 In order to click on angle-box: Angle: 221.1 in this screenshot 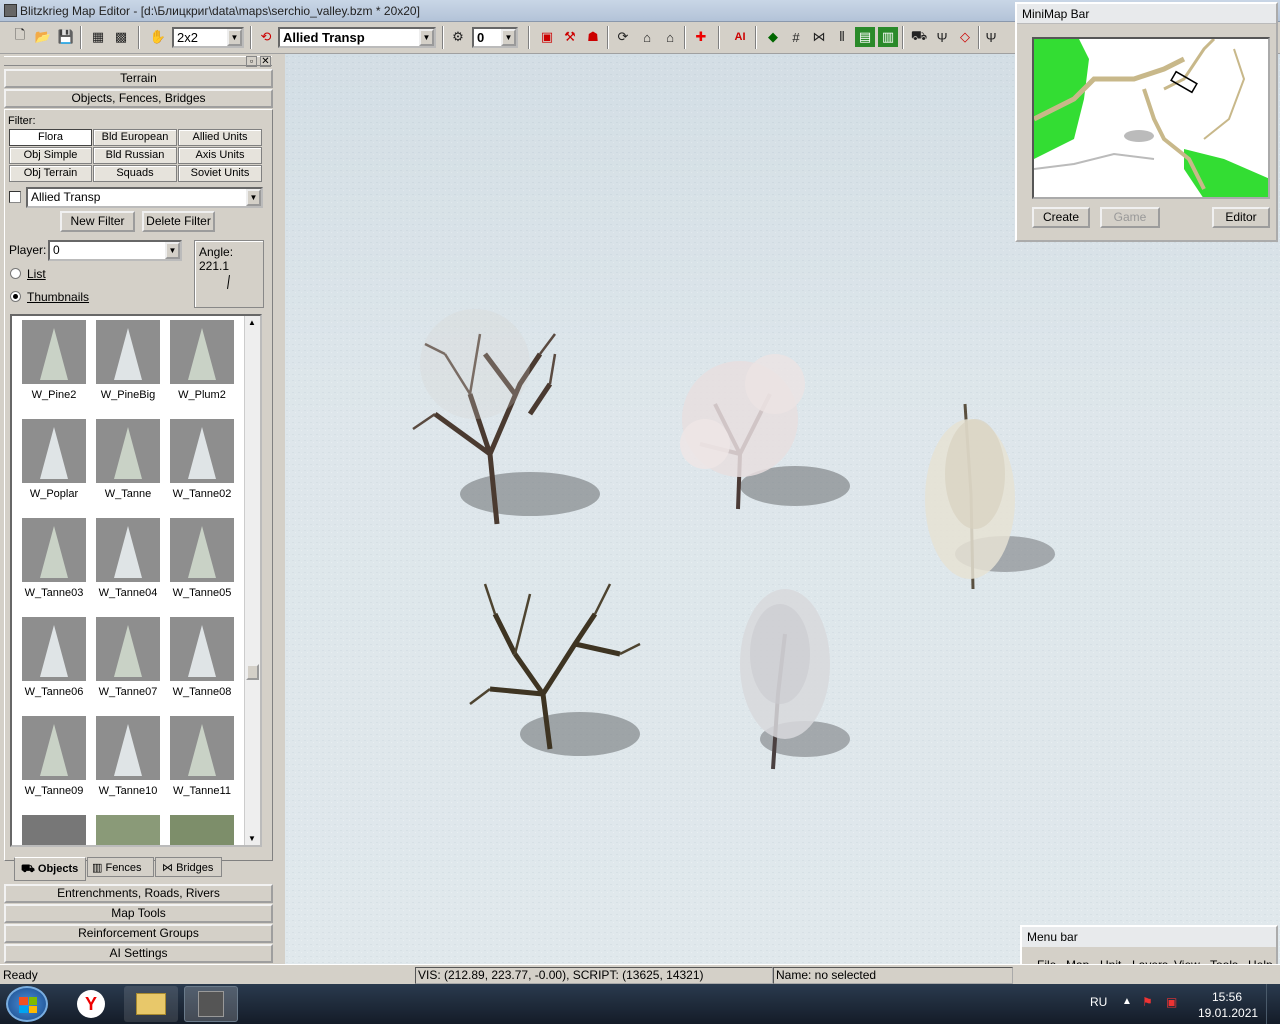, I will do `click(229, 274)`.